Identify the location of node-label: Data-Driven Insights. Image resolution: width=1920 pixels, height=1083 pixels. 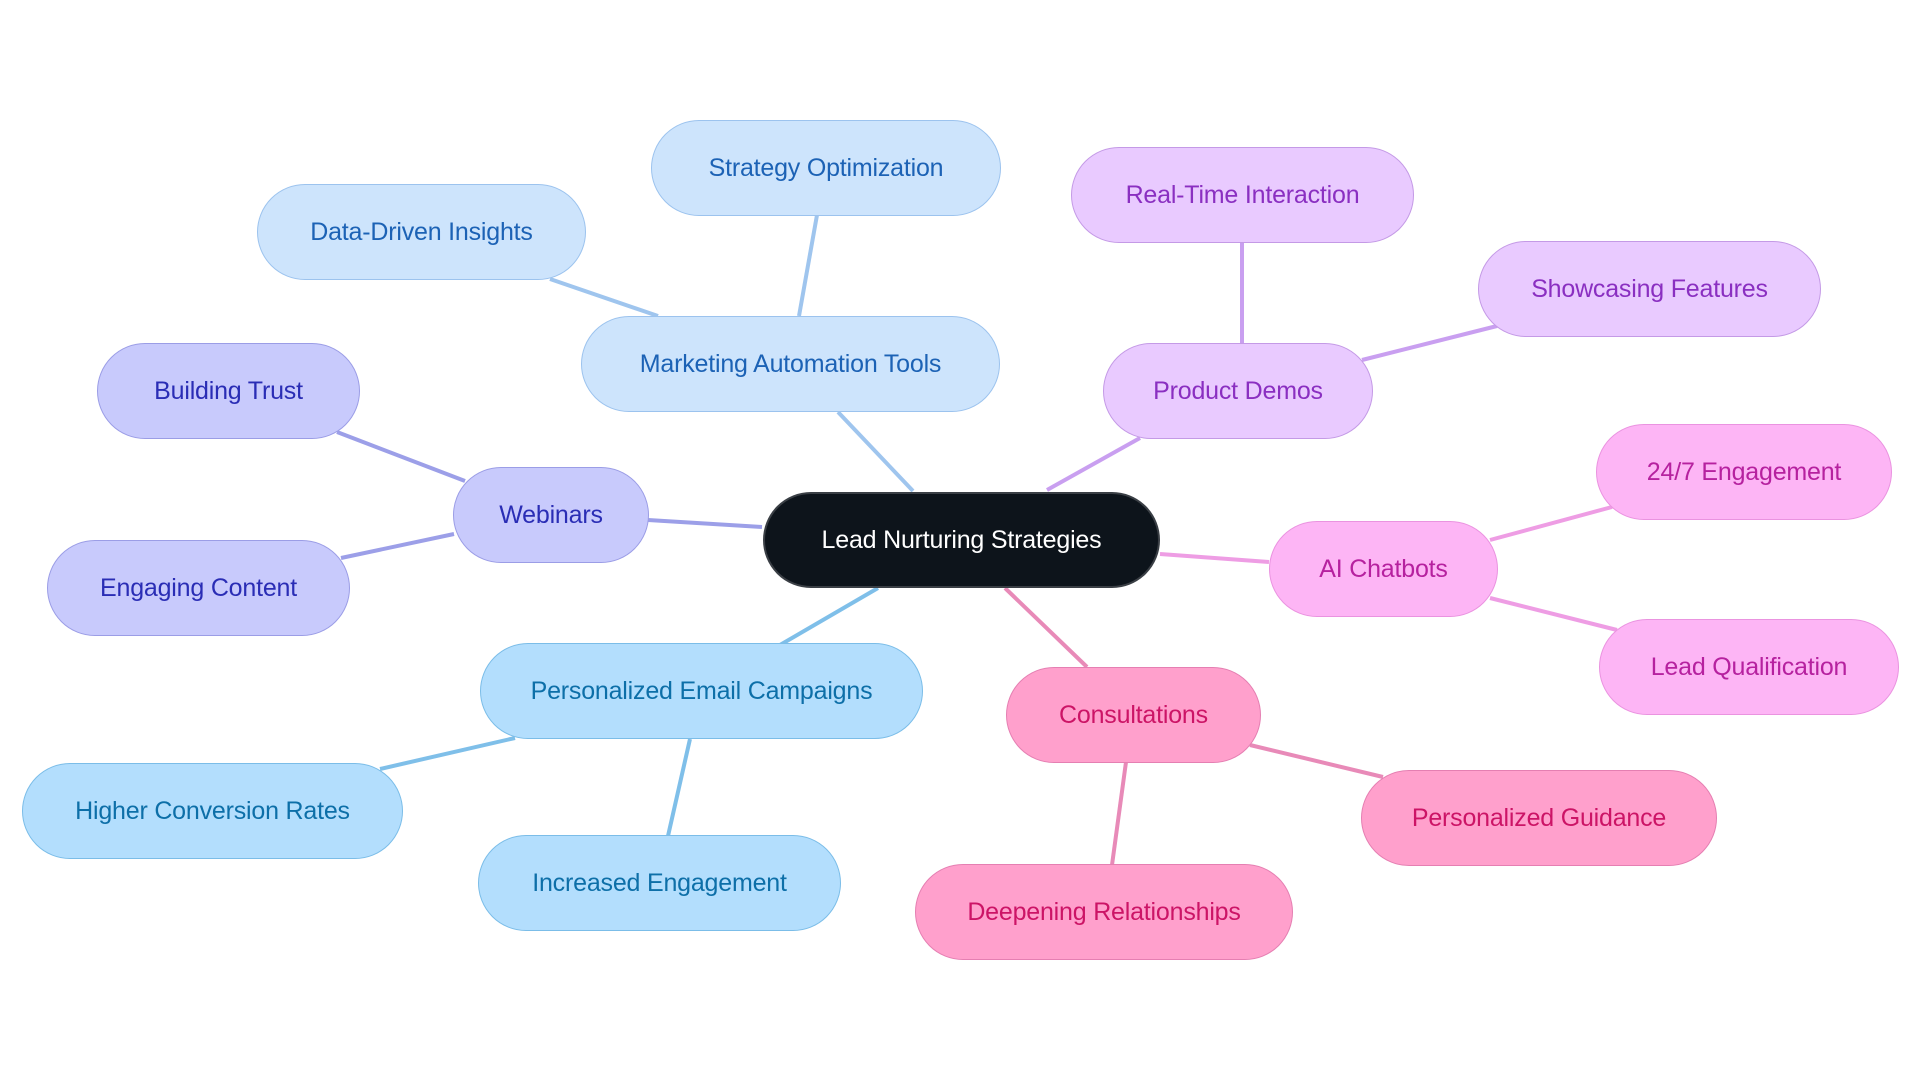
(421, 231).